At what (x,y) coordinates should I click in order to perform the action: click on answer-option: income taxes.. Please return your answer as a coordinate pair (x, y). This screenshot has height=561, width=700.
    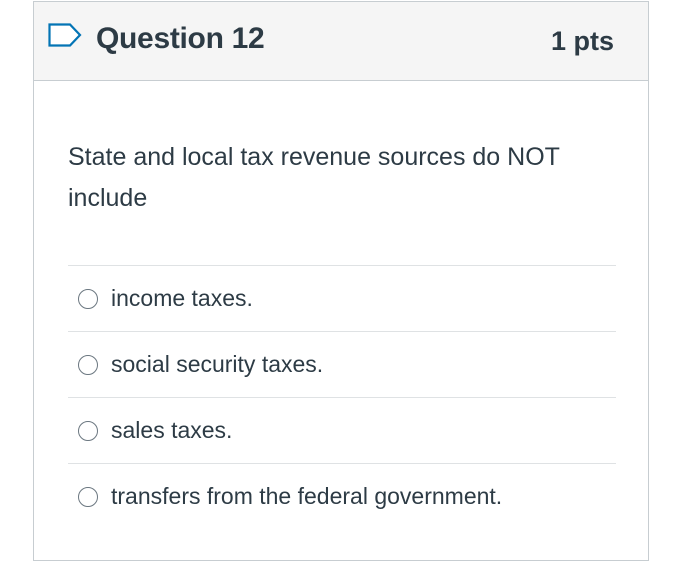
    Looking at the image, I should click on (342, 299).